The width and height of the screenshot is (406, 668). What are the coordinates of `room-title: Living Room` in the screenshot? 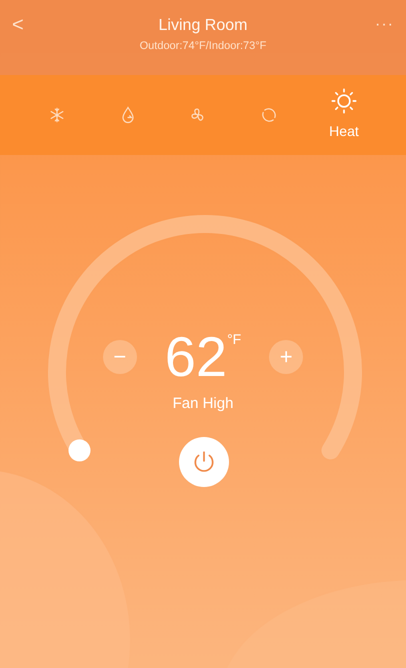 It's located at (203, 26).